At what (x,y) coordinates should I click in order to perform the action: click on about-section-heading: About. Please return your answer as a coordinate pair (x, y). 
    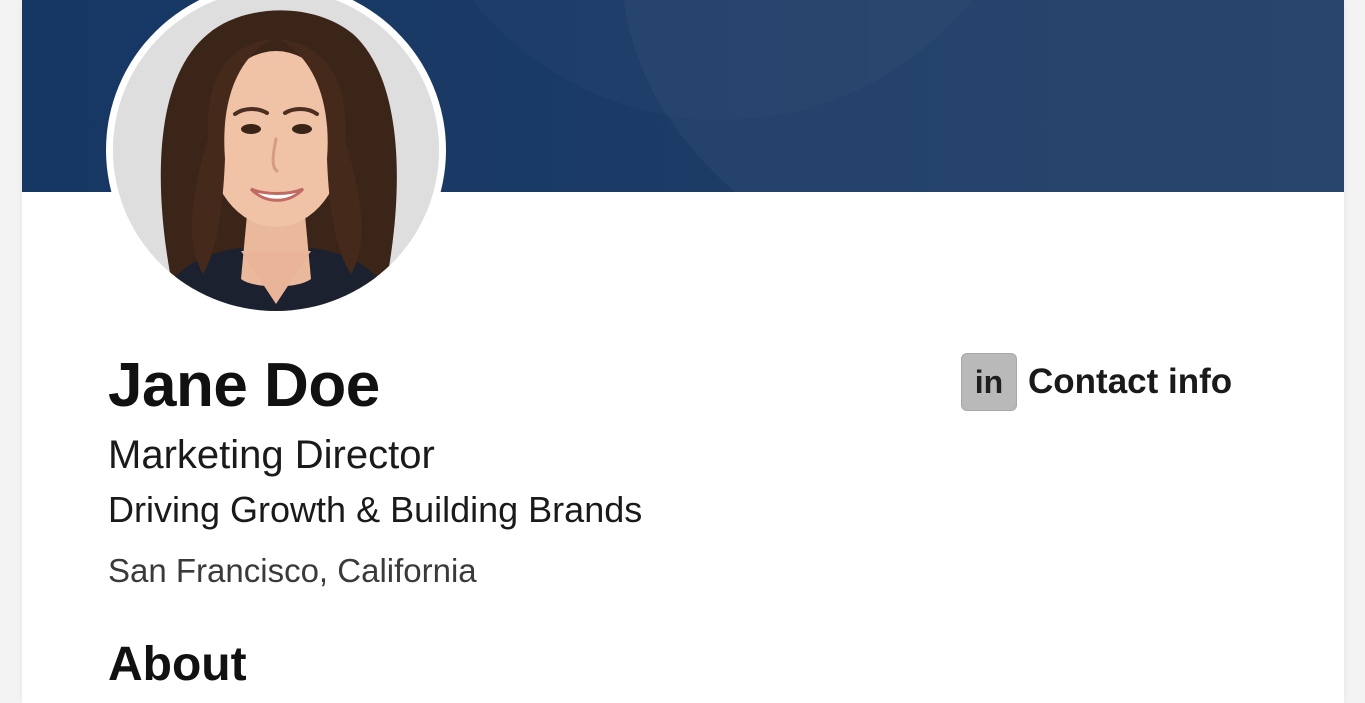
    Looking at the image, I should click on (177, 664).